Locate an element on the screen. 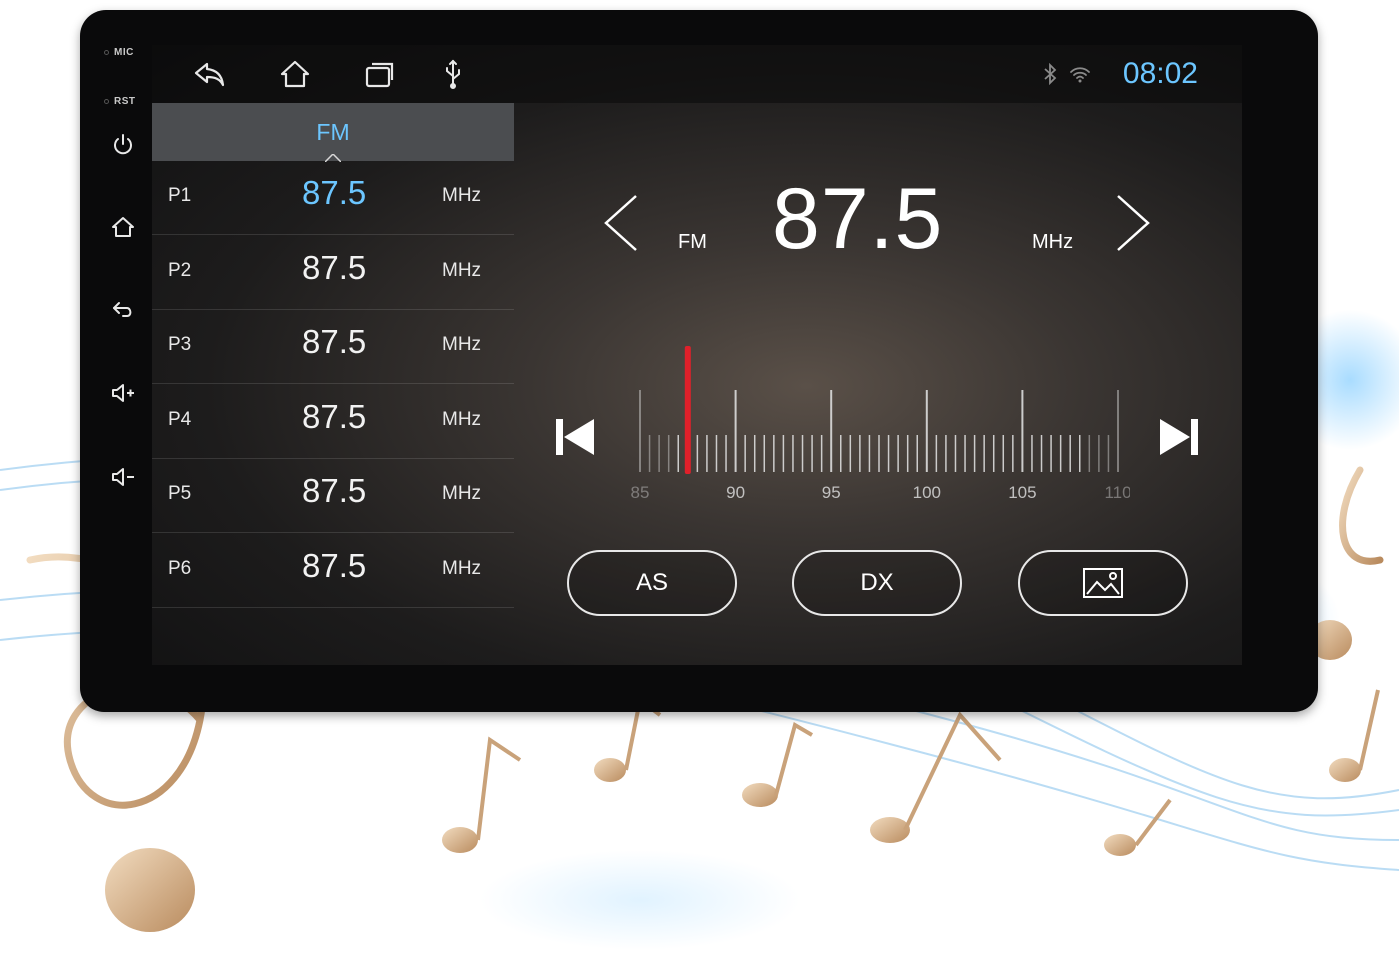 The height and width of the screenshot is (969, 1399). side-back-button is located at coordinates (123, 309).